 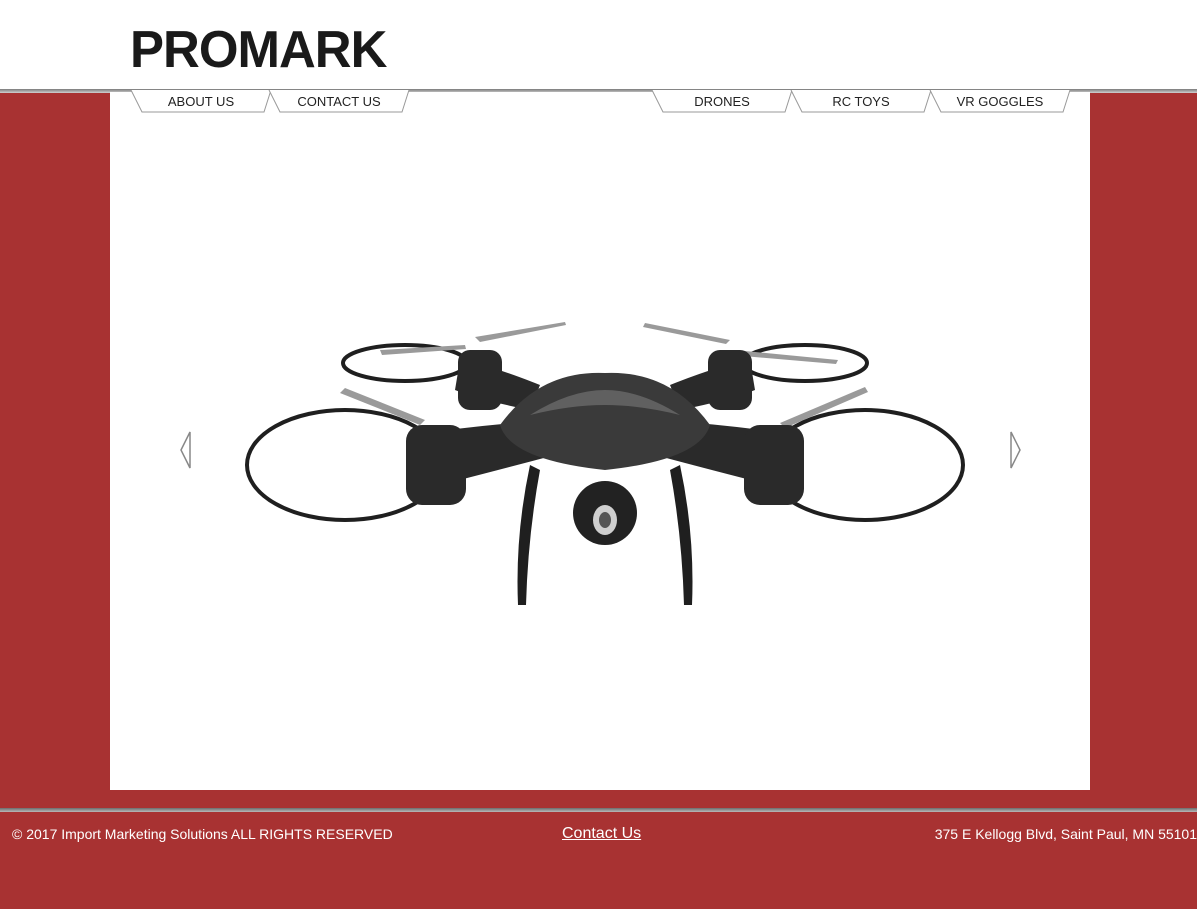 I want to click on rear-right-prop-guard, so click(x=805, y=363).